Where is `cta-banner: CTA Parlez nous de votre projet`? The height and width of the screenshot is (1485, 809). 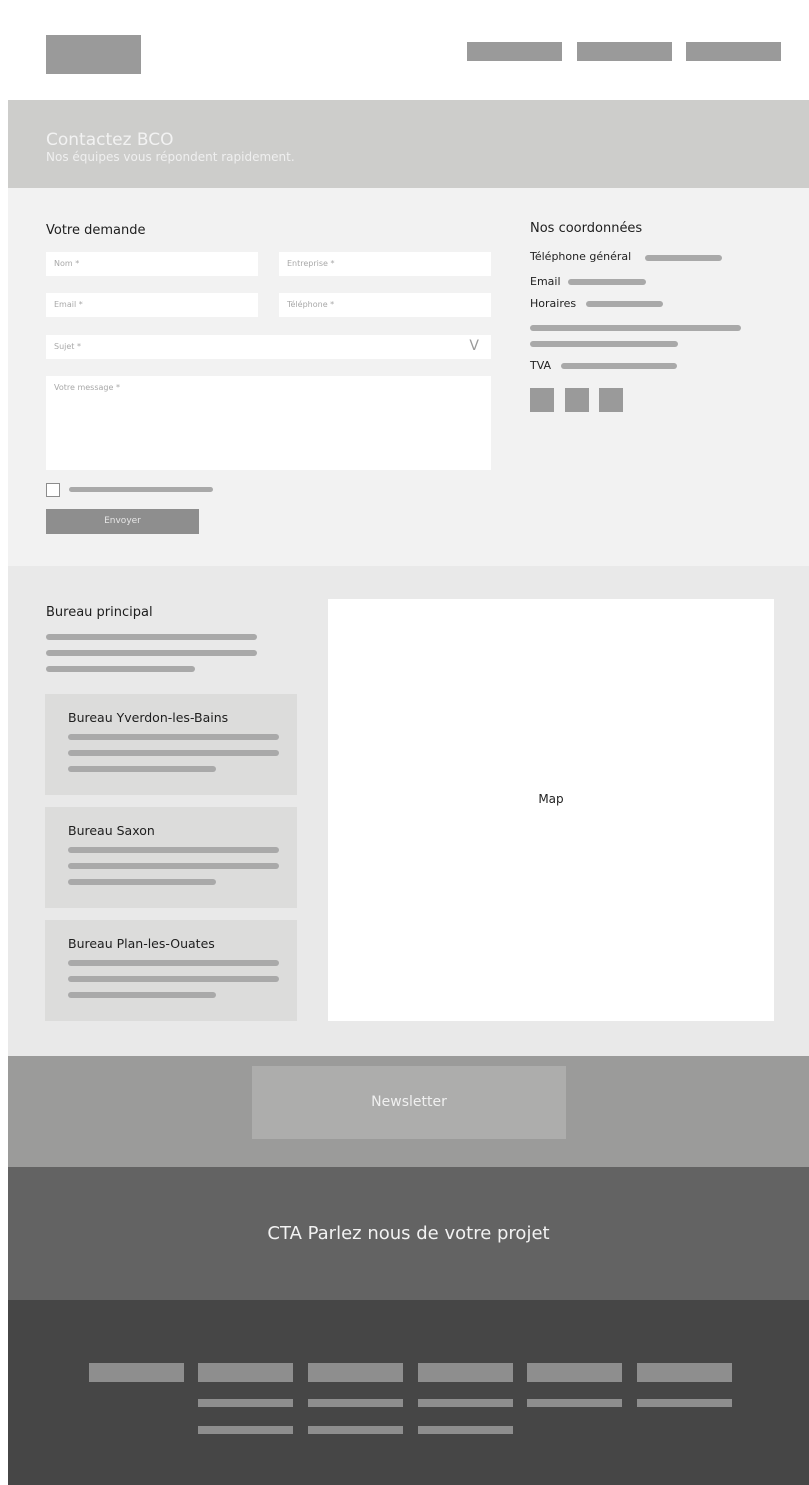
cta-banner: CTA Parlez nous de votre projet is located at coordinates (408, 1233).